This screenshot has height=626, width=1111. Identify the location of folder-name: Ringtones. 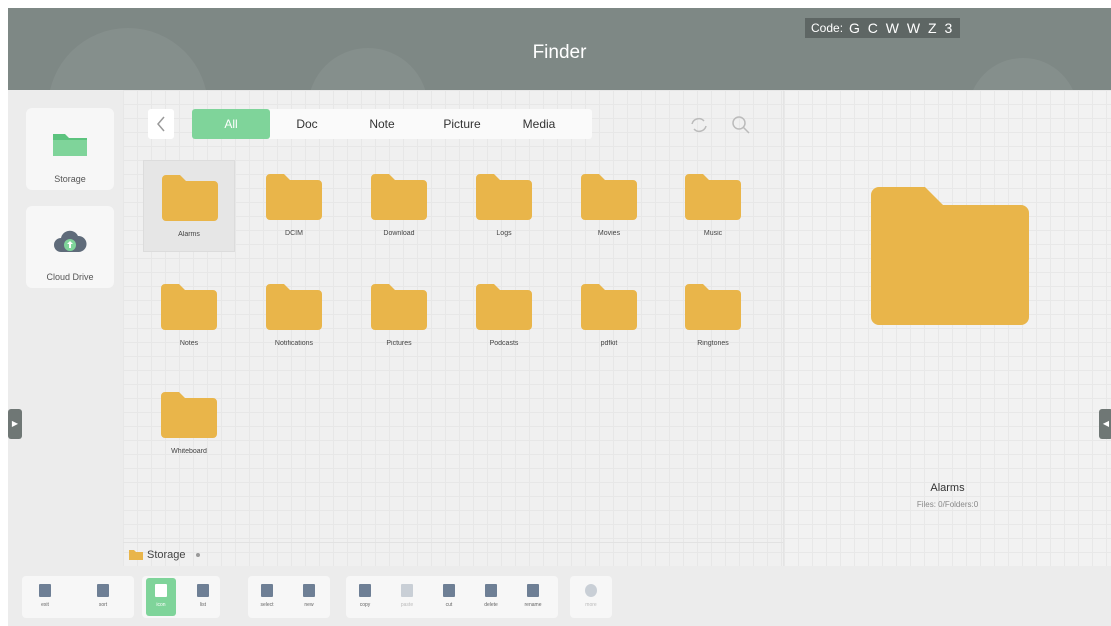
(713, 343).